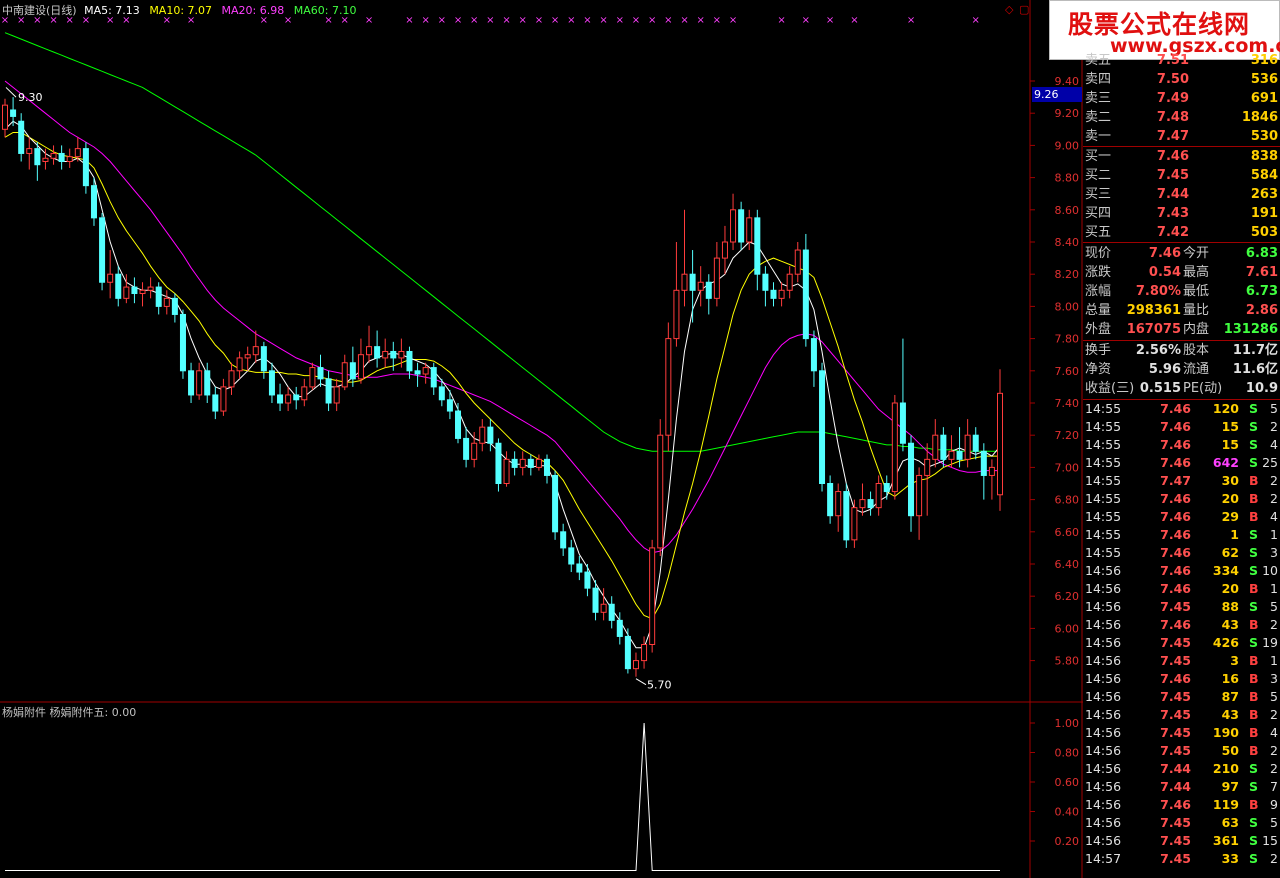 This screenshot has height=878, width=1280. What do you see at coordinates (1180, 194) in the screenshot?
I see `bid-row: 买三 7.44 263` at bounding box center [1180, 194].